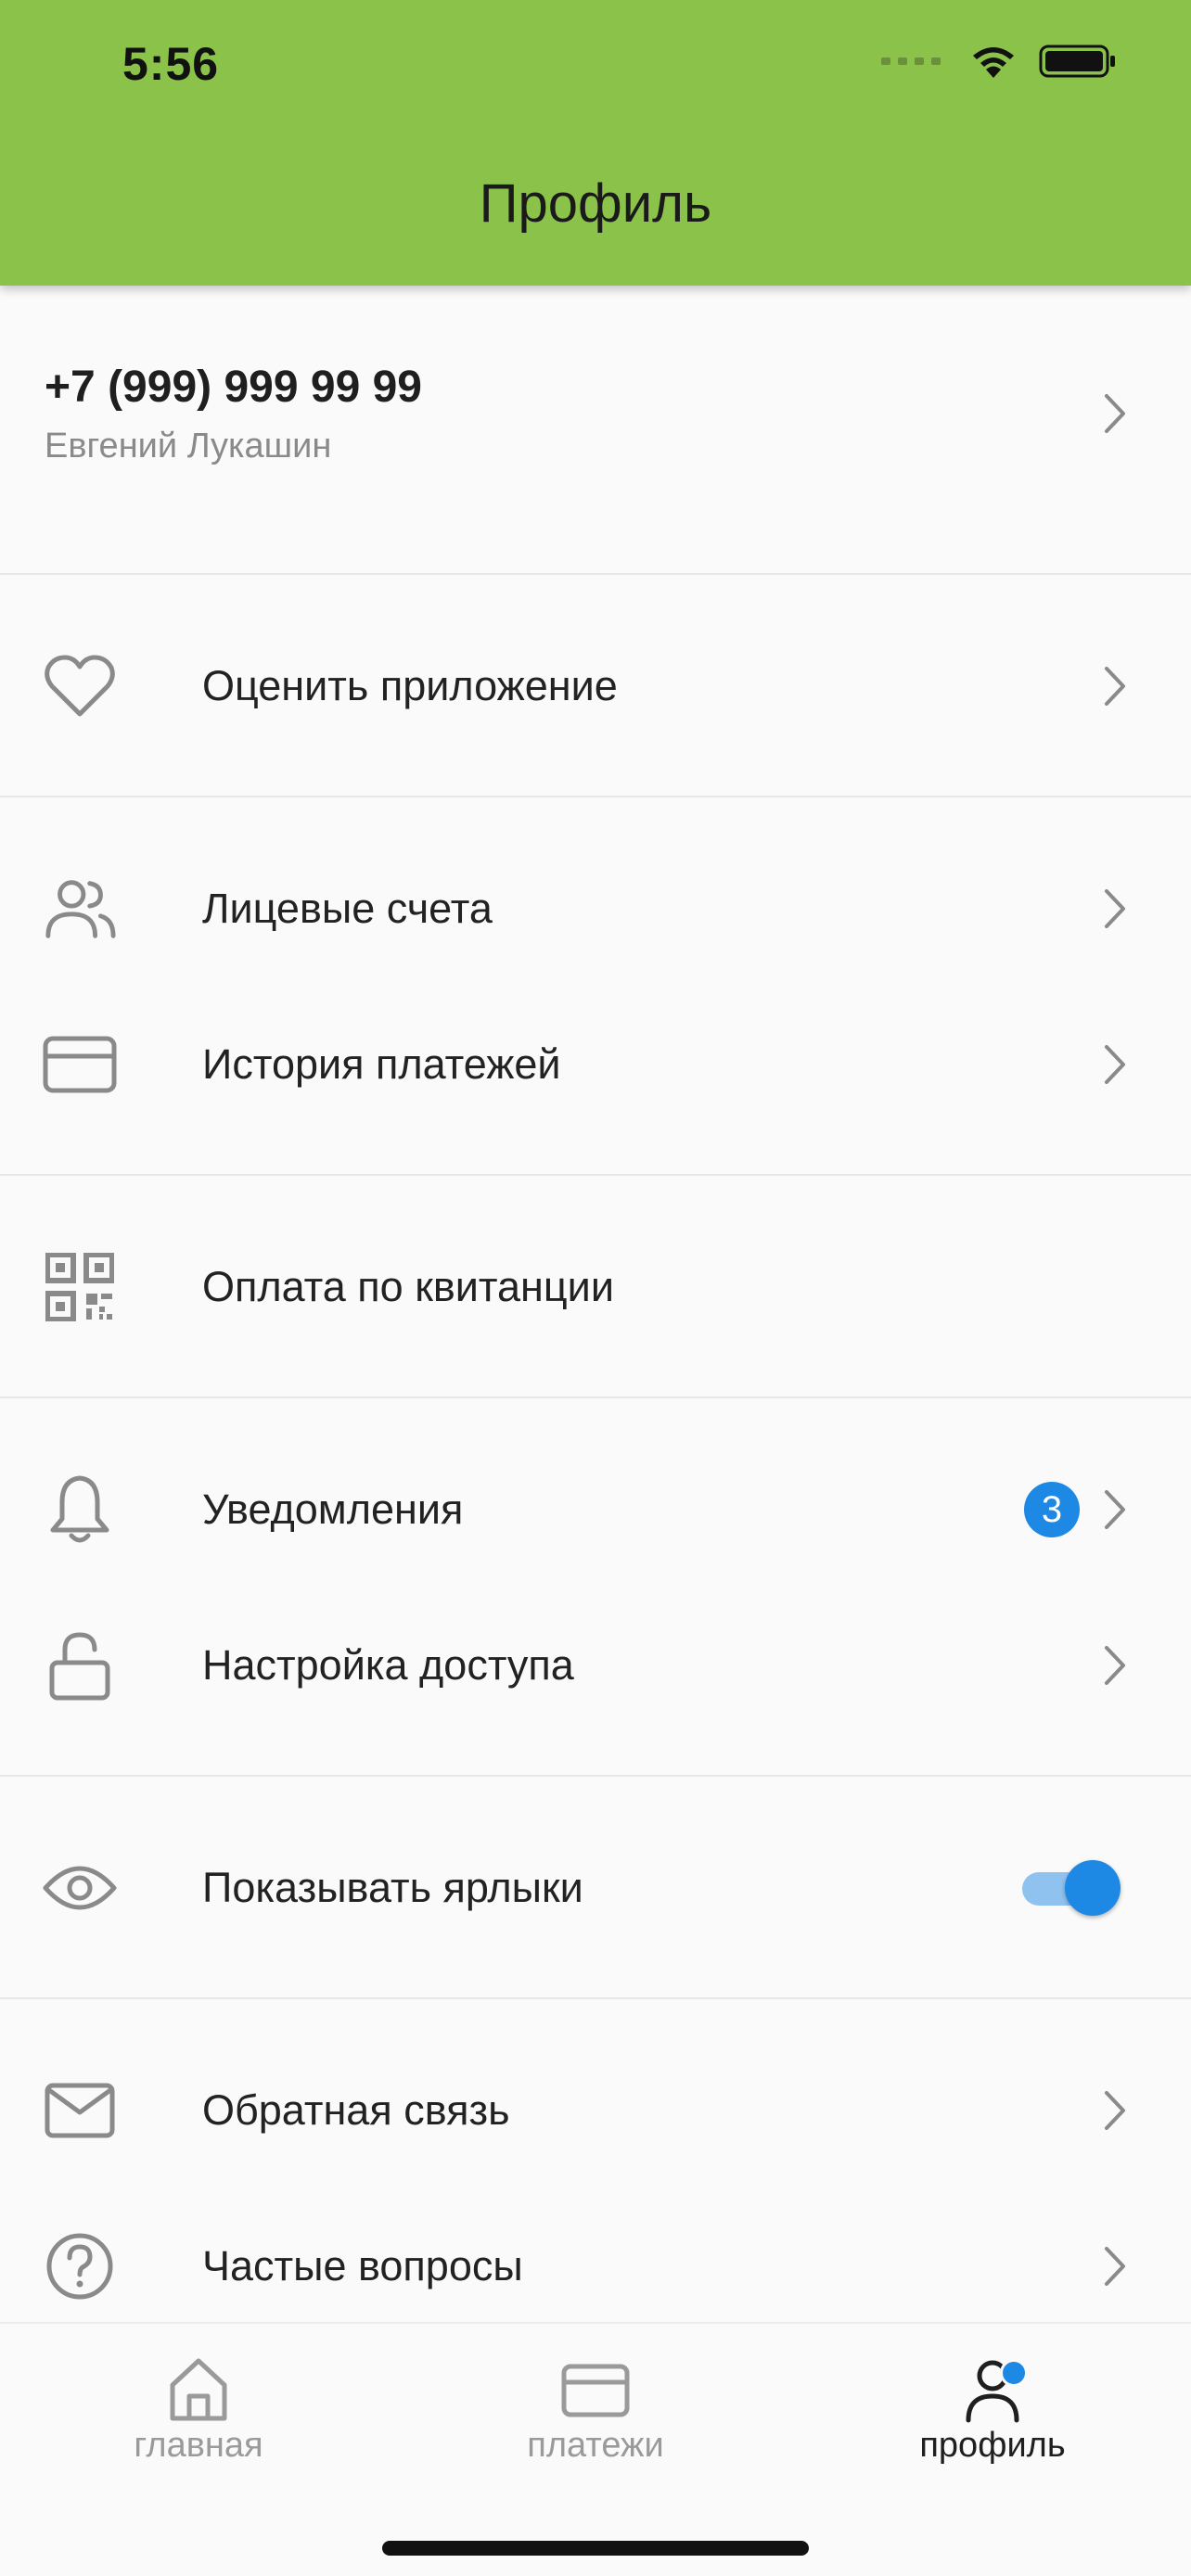 The width and height of the screenshot is (1191, 2576). Describe the element at coordinates (595, 2266) in the screenshot. I see `menu-item-faq: Частые вопросы` at that location.